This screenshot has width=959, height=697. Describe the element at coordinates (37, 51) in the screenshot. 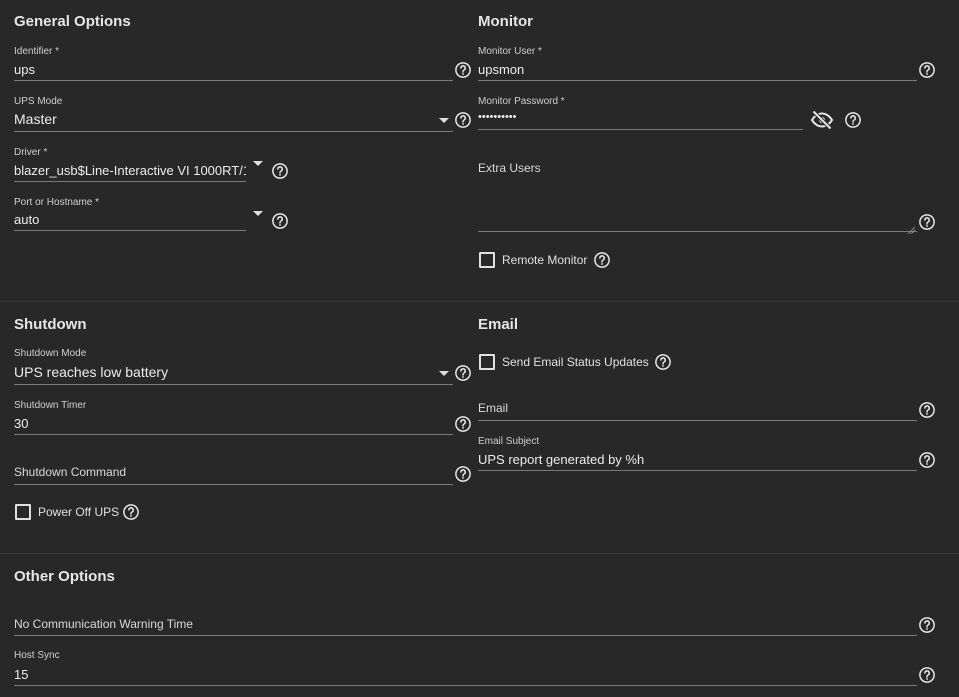

I see `identifier-label: Identifier *` at that location.